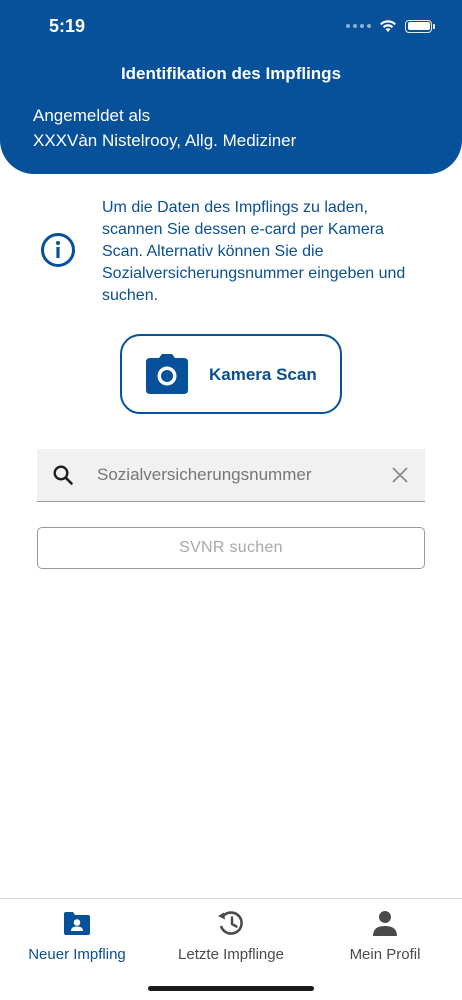  What do you see at coordinates (237, 474) in the screenshot?
I see `svnr-input` at bounding box center [237, 474].